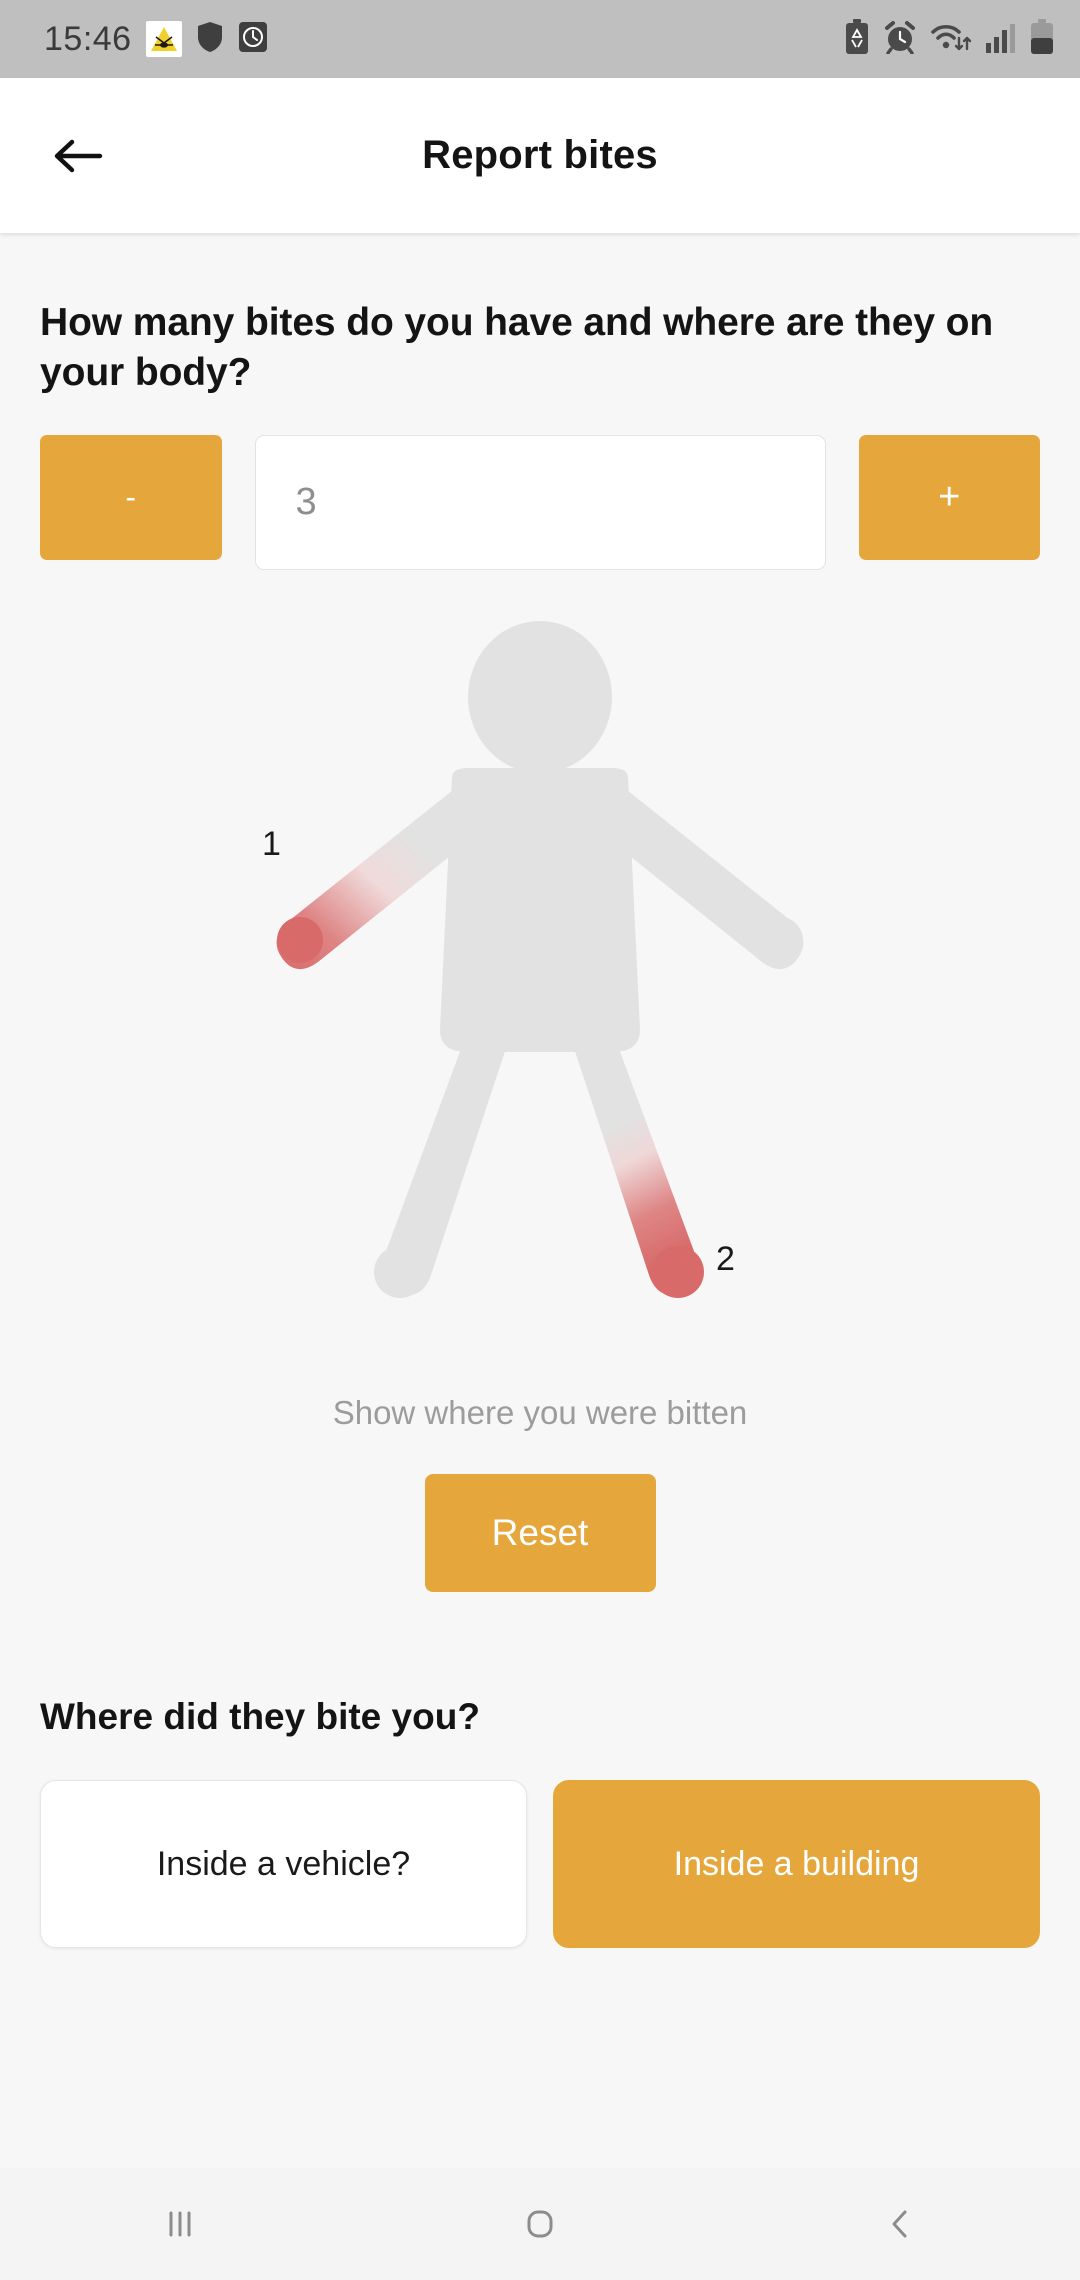 This screenshot has width=1080, height=2280. I want to click on clock-icon, so click(253, 39).